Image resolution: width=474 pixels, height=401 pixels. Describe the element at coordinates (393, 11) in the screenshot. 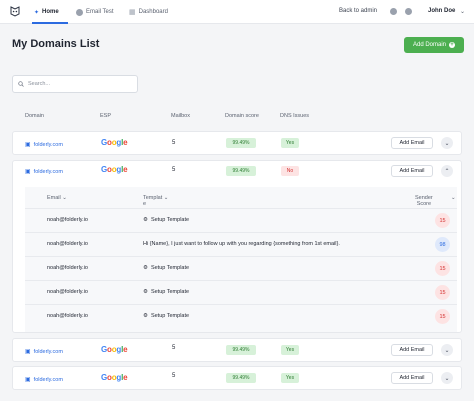

I see `info-icon` at that location.